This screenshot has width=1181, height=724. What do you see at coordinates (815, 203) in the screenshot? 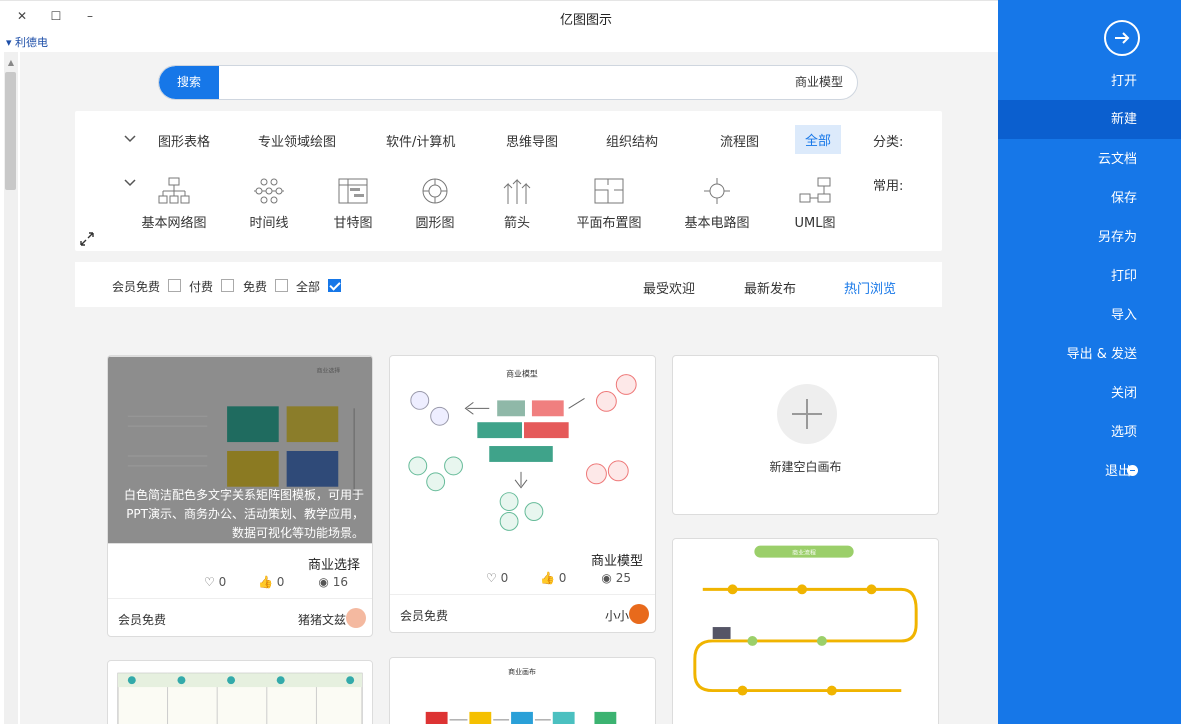
I see `common-uml: UML图` at bounding box center [815, 203].